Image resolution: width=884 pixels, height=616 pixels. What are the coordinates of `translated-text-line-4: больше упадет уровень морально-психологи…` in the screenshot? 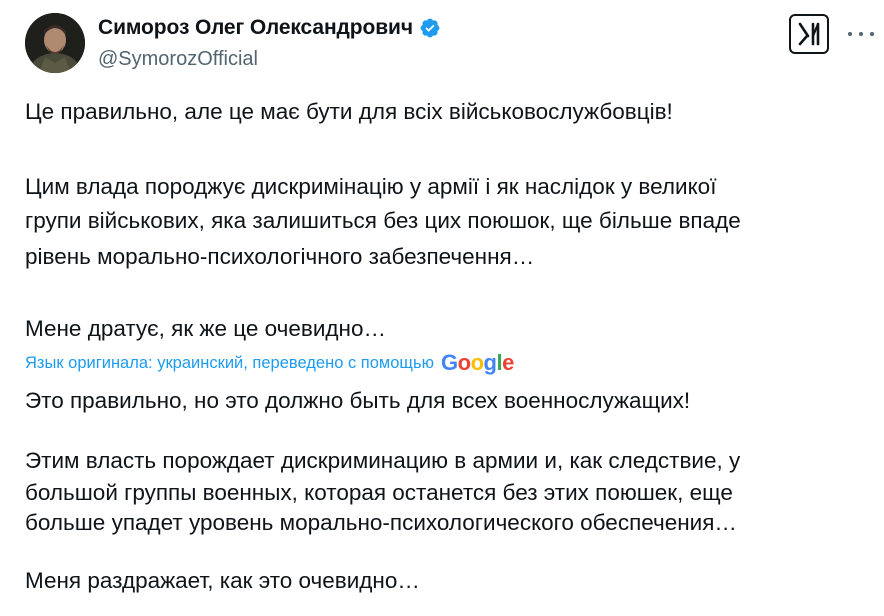 It's located at (381, 522).